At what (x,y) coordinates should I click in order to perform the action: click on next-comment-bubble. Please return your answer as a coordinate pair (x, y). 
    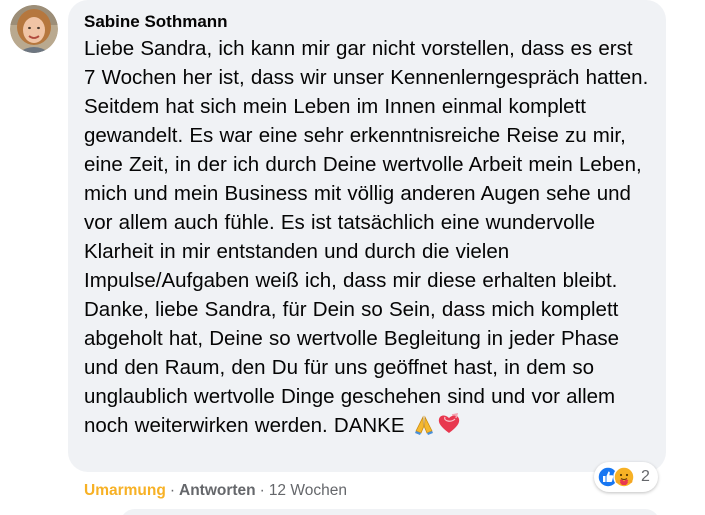
    Looking at the image, I should click on (390, 512).